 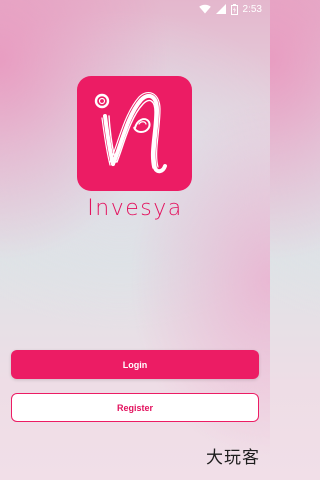 I want to click on status-time: 2:53, so click(x=252, y=9).